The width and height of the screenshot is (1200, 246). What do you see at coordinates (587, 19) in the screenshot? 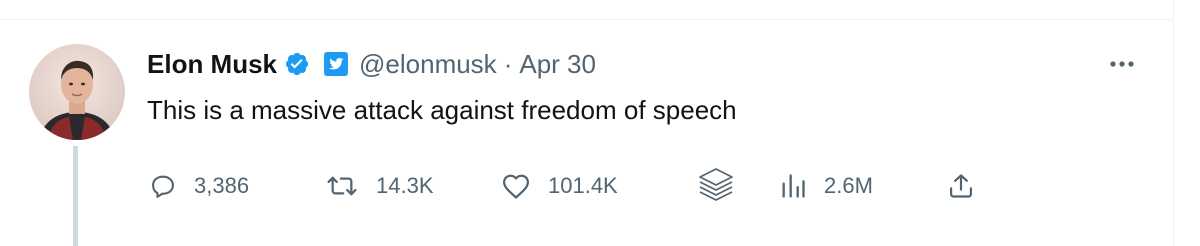
I see `top-divider` at bounding box center [587, 19].